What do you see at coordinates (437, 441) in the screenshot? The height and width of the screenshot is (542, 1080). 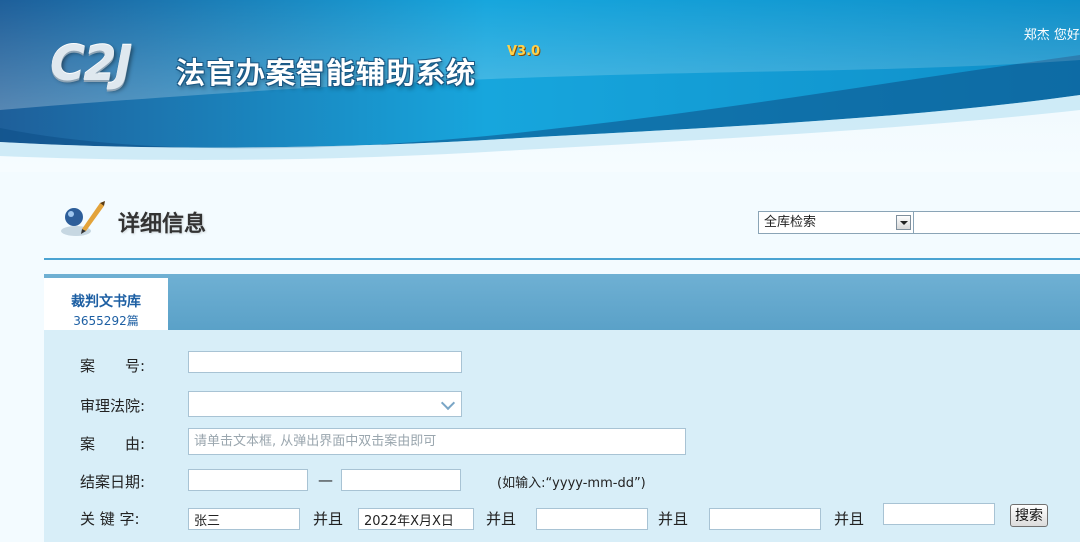 I see `case-cause-input` at bounding box center [437, 441].